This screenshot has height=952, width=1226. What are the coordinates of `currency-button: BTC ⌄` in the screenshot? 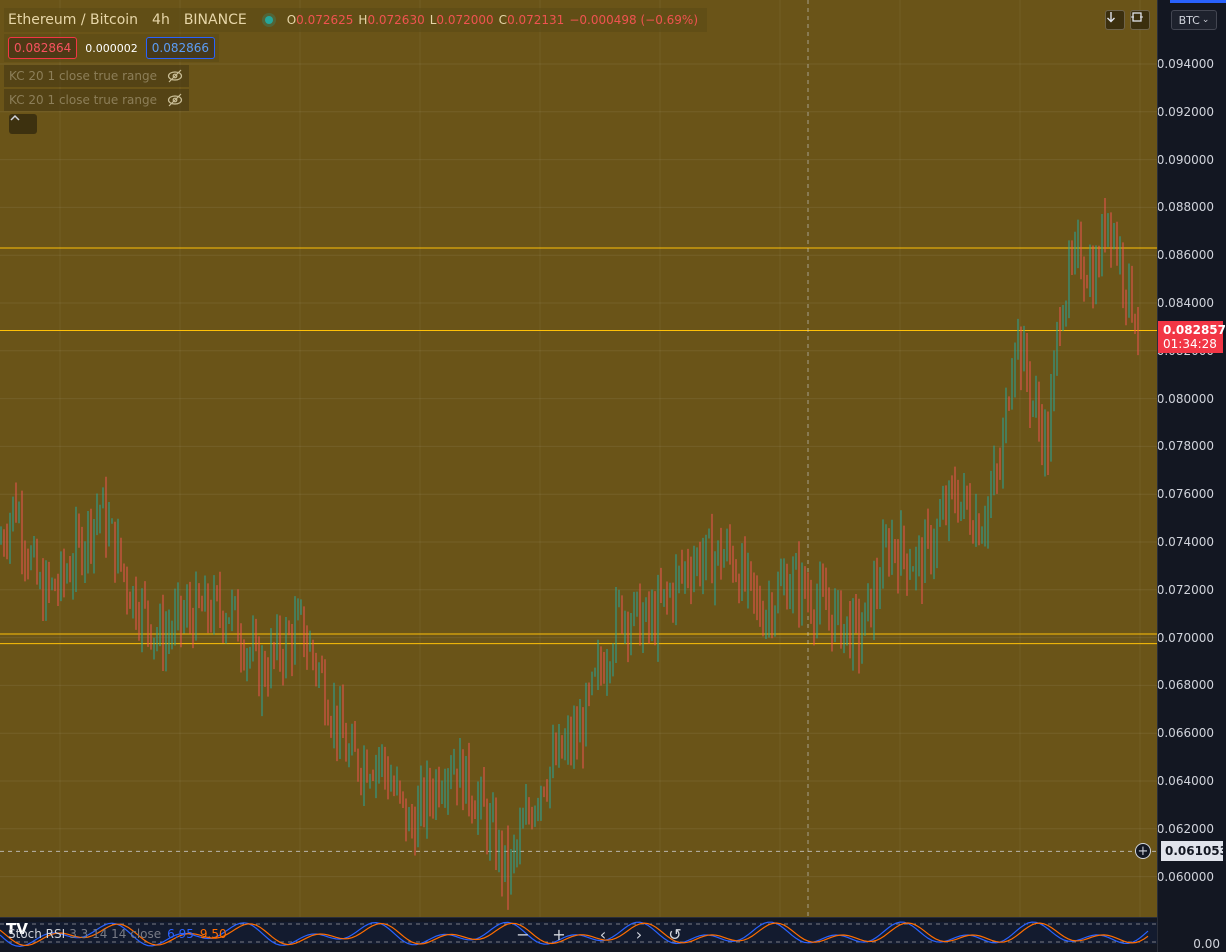 It's located at (1194, 20).